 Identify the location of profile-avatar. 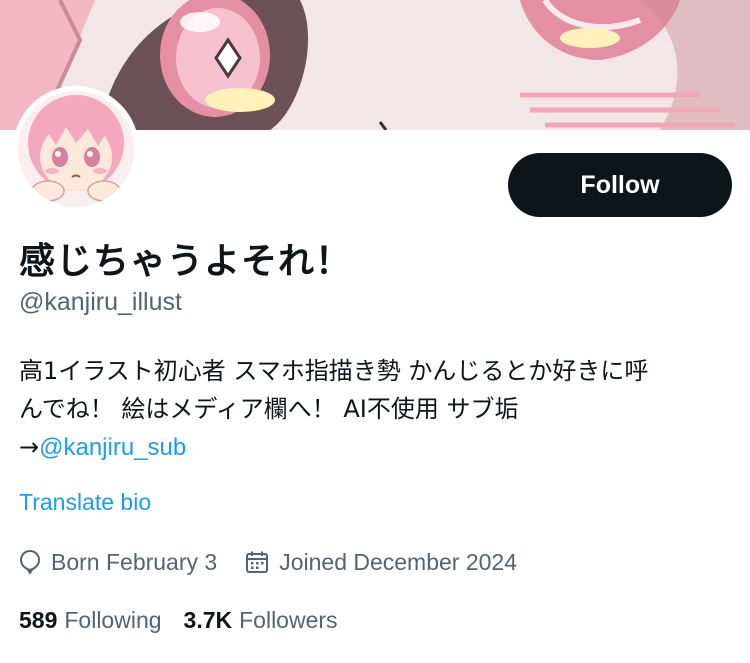
(76, 149).